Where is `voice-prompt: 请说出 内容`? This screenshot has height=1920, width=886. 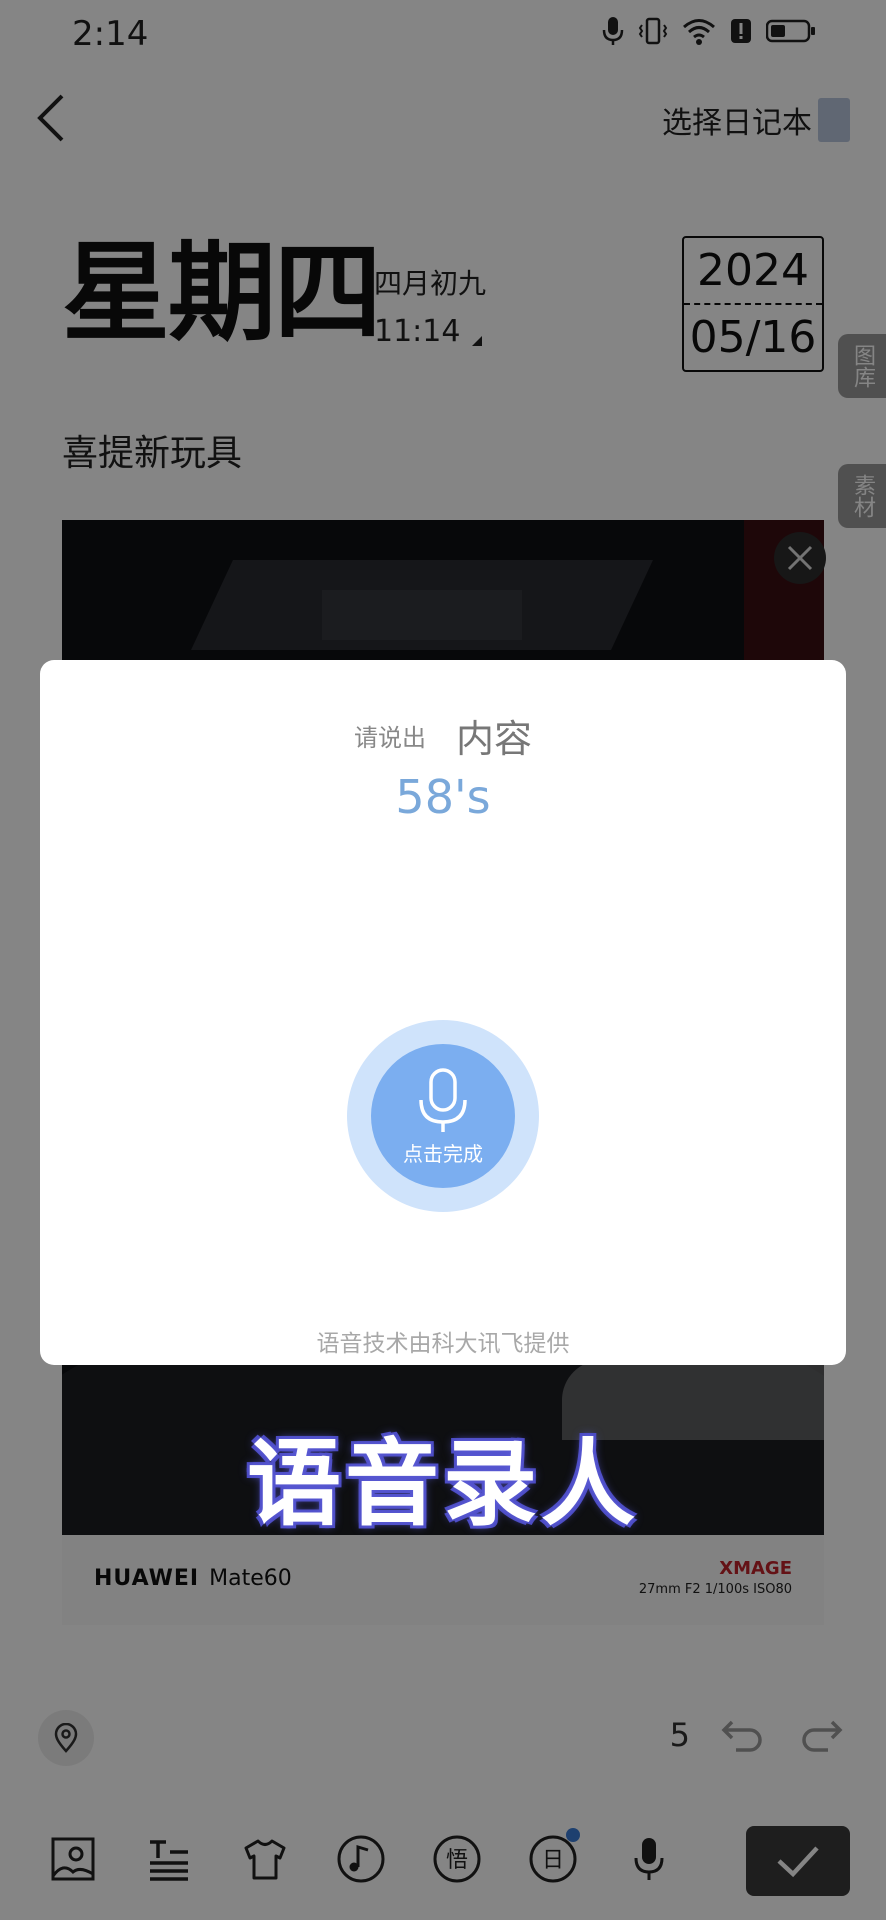
voice-prompt: 请说出 内容 is located at coordinates (443, 735).